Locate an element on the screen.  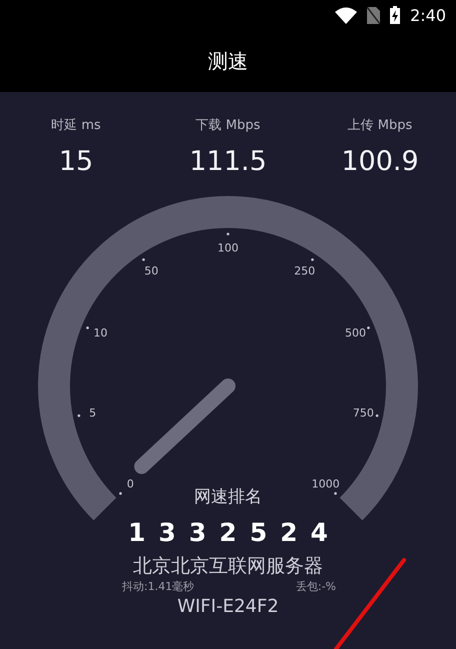
tick-label: 100 is located at coordinates (228, 248).